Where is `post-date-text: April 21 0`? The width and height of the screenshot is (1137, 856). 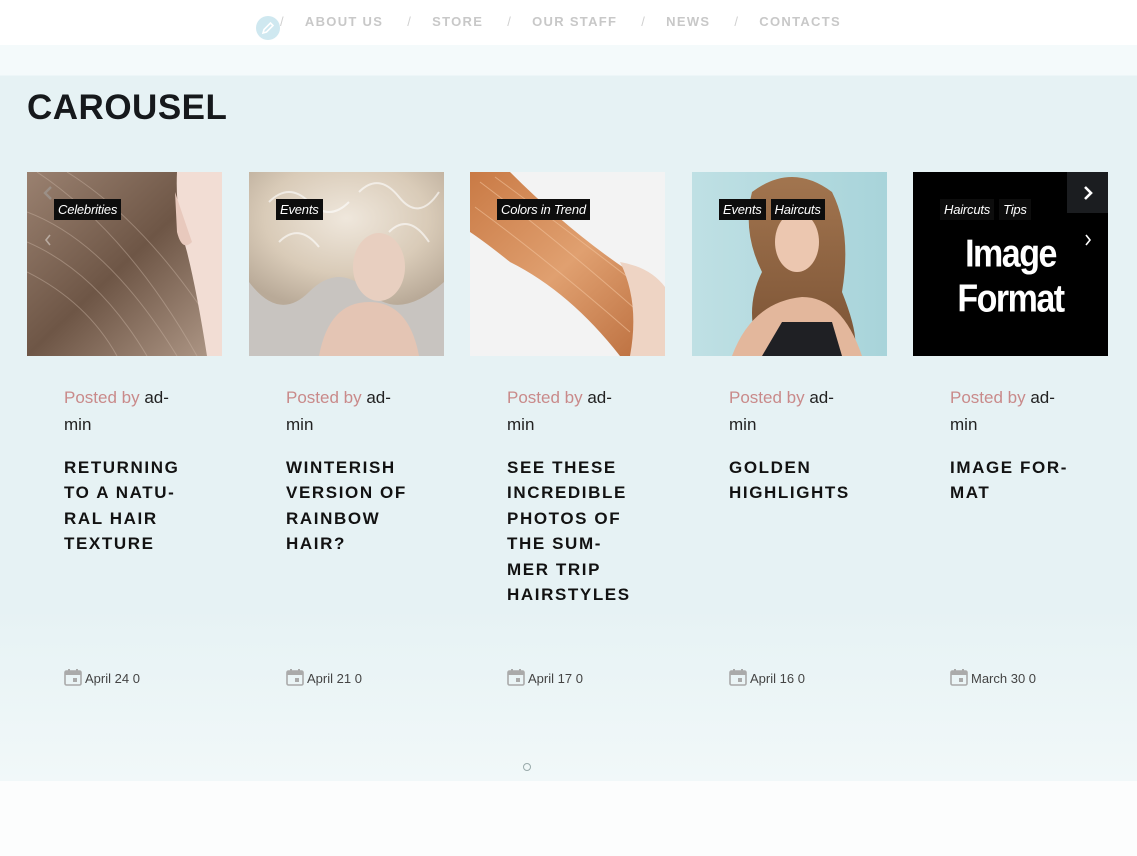
post-date-text: April 21 0 is located at coordinates (334, 678).